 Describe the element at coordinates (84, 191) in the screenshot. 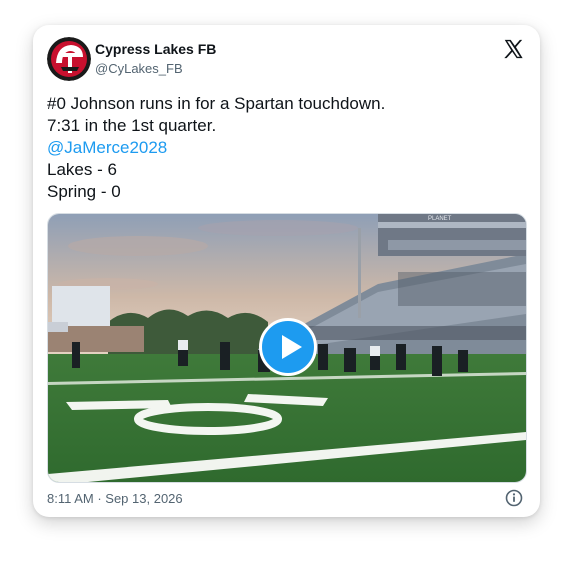

I see `score-line: Spring - 0` at that location.